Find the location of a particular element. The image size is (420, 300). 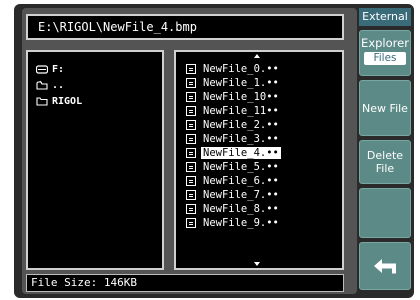

delete-file-button: Delete File is located at coordinates (385, 162).